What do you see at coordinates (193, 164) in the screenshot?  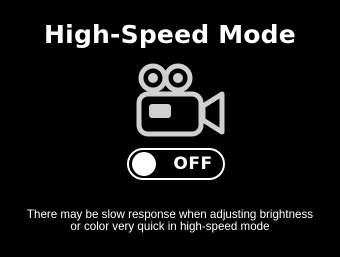 I see `toggle-label: OFF` at bounding box center [193, 164].